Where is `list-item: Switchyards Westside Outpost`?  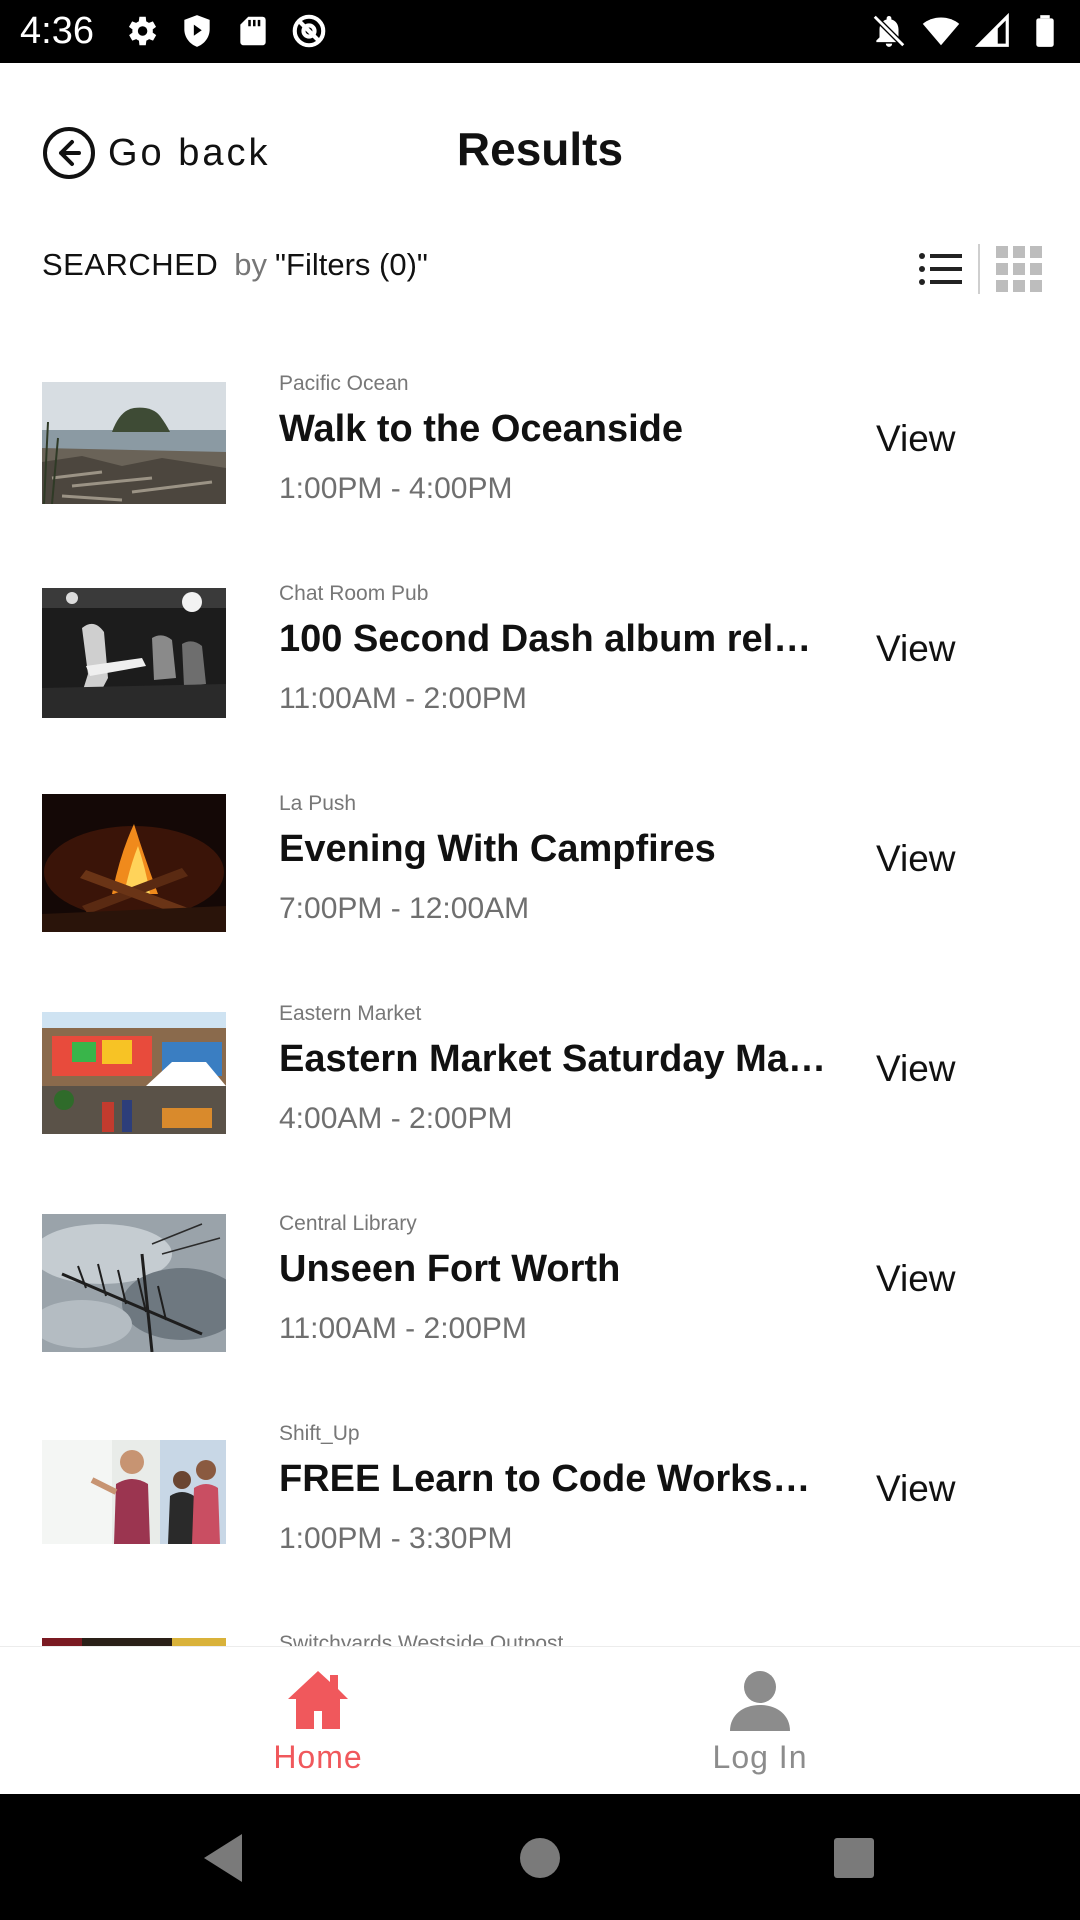
list-item: Switchyards Westside Outpost is located at coordinates (540, 1633).